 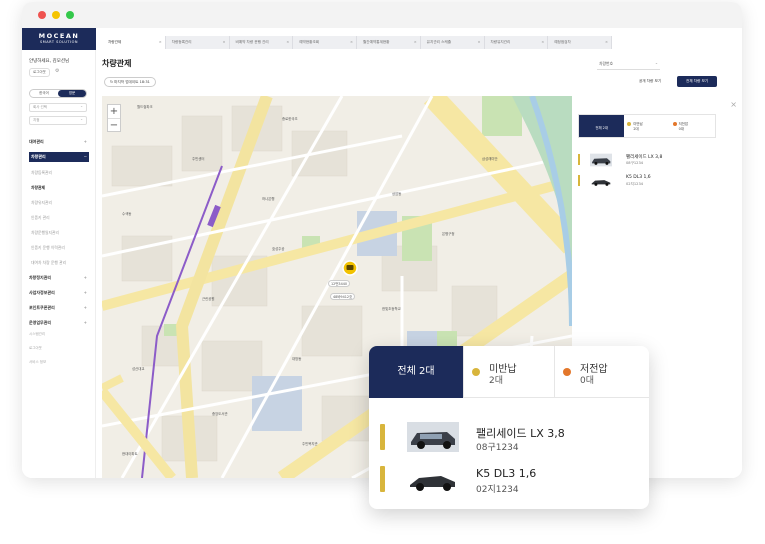 What do you see at coordinates (343, 296) in the screenshot?
I see `marker-label-bottom: 48바9412호` at bounding box center [343, 296].